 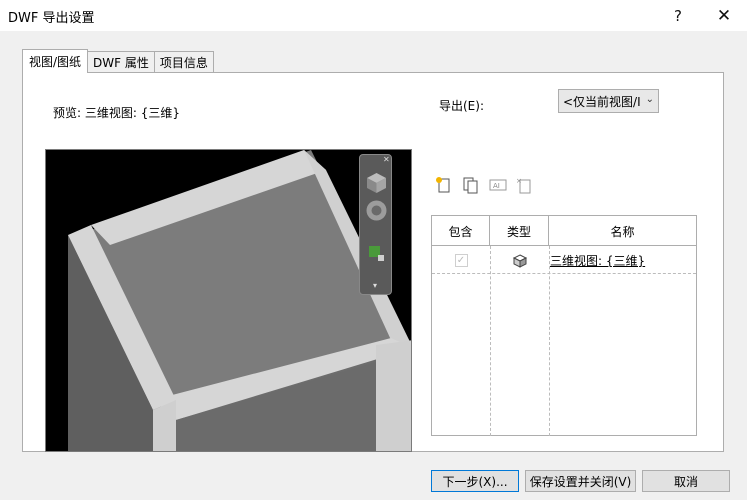 I want to click on help-button: ?, so click(x=678, y=15).